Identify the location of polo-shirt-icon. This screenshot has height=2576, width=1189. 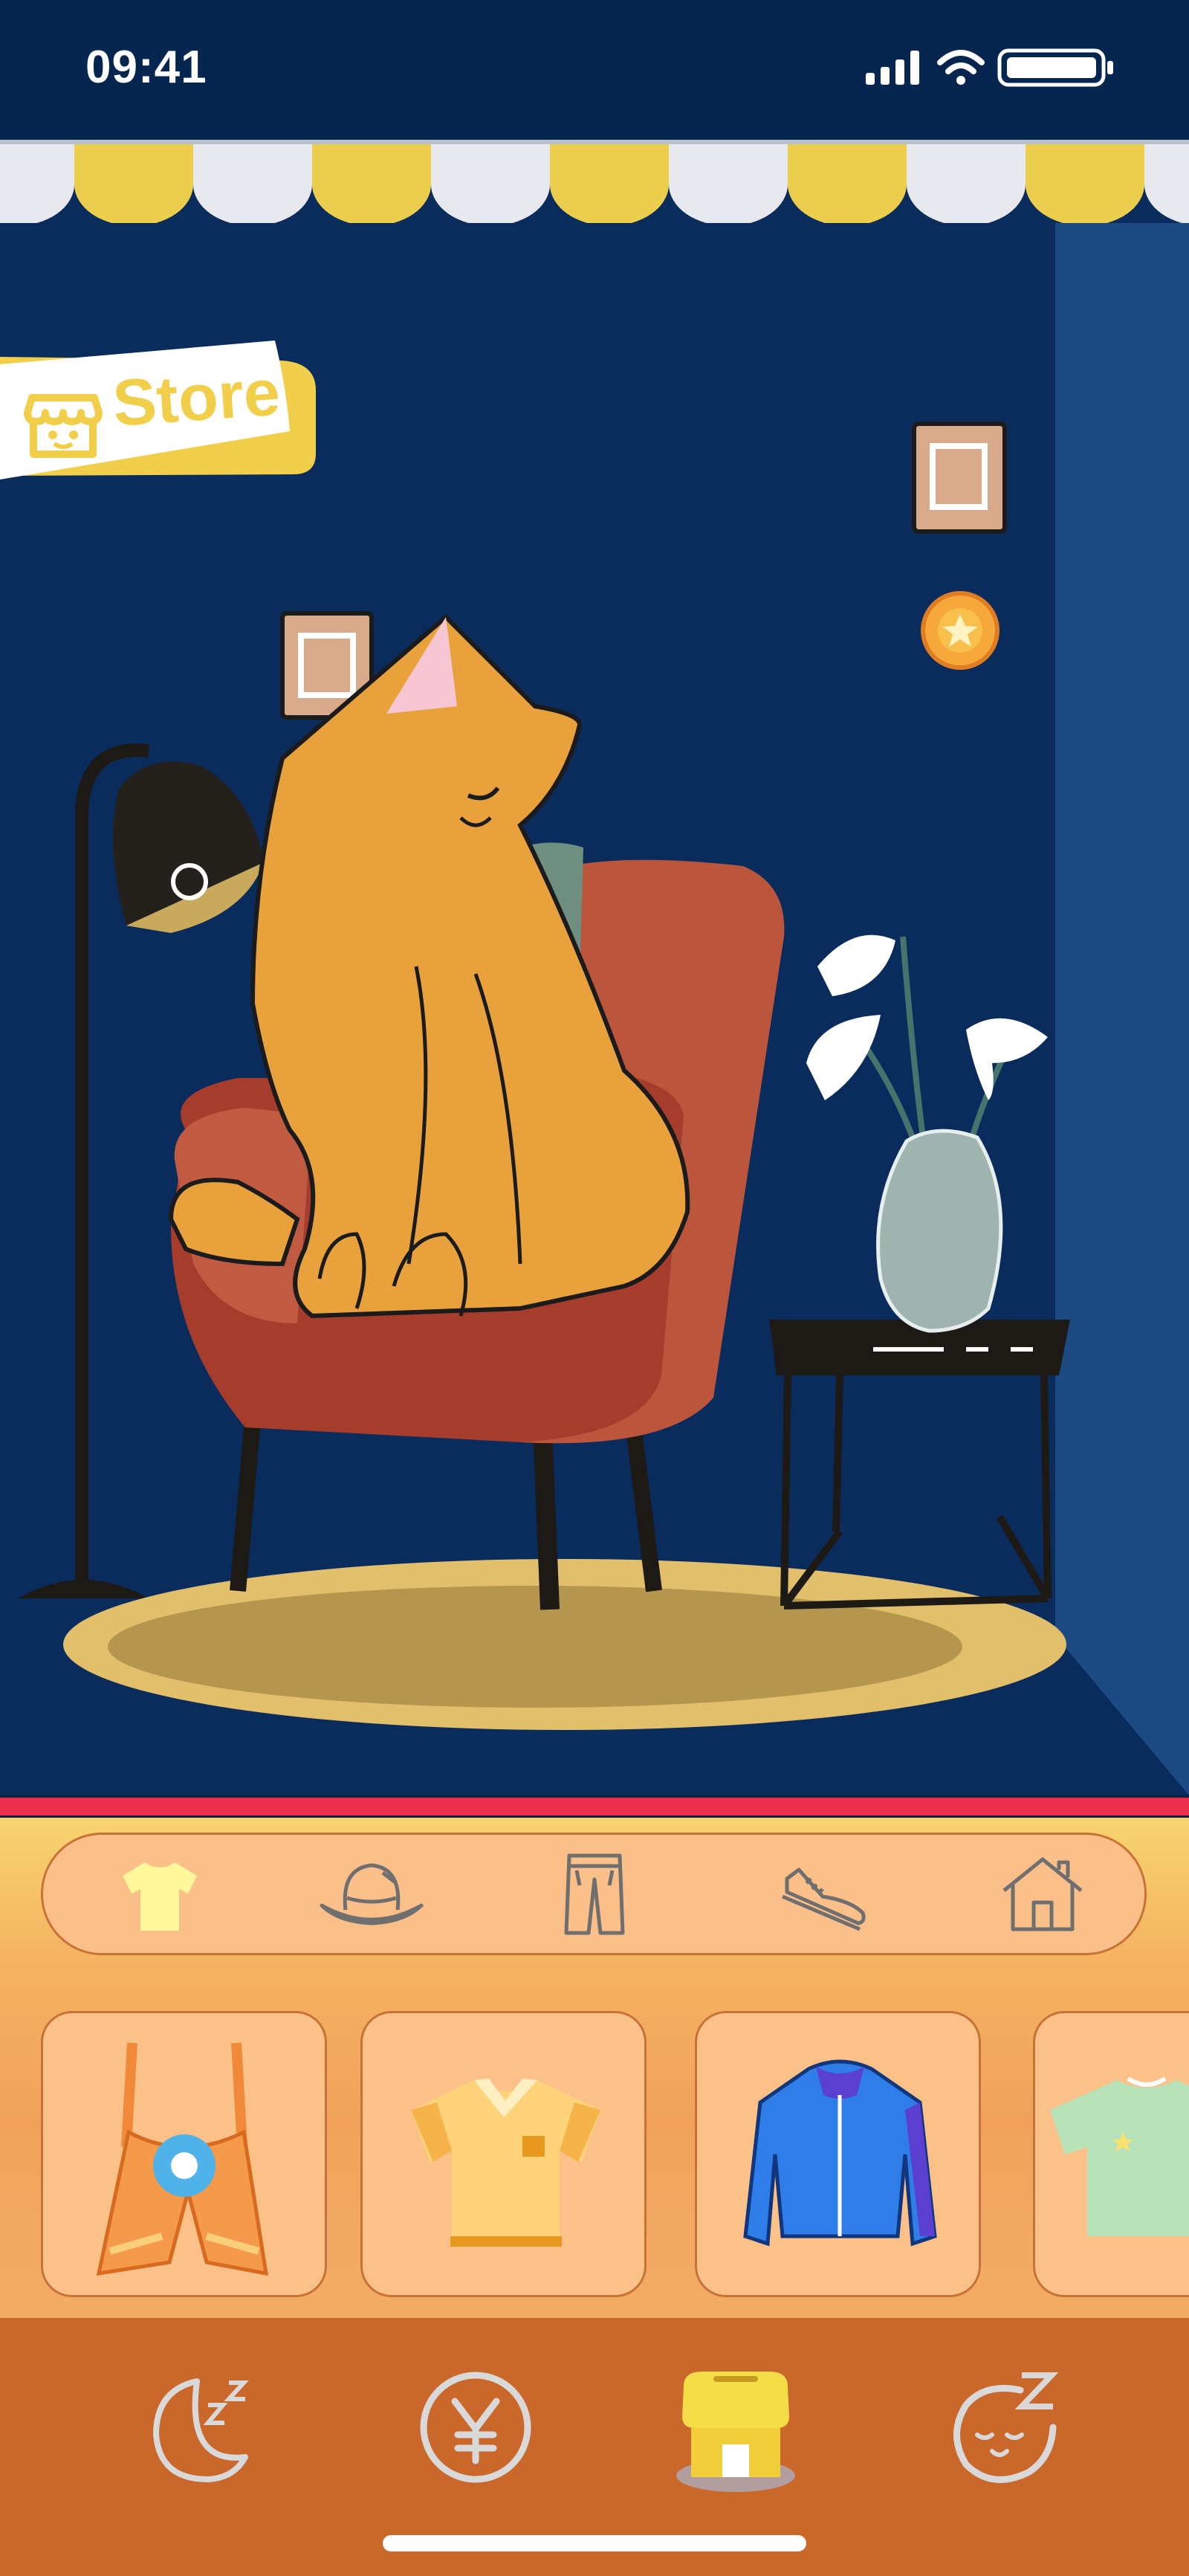
(506, 2163).